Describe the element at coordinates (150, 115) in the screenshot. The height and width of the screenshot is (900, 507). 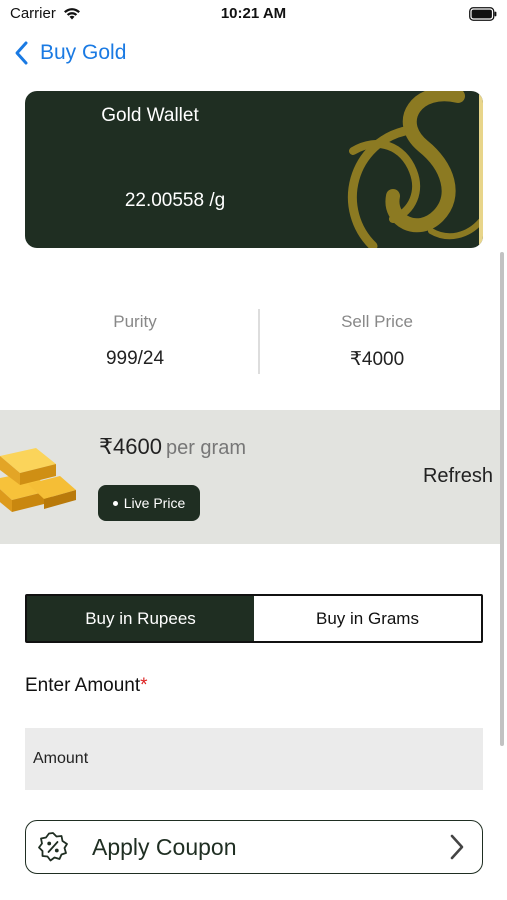
I see `wallet-title: Gold Wallet` at that location.